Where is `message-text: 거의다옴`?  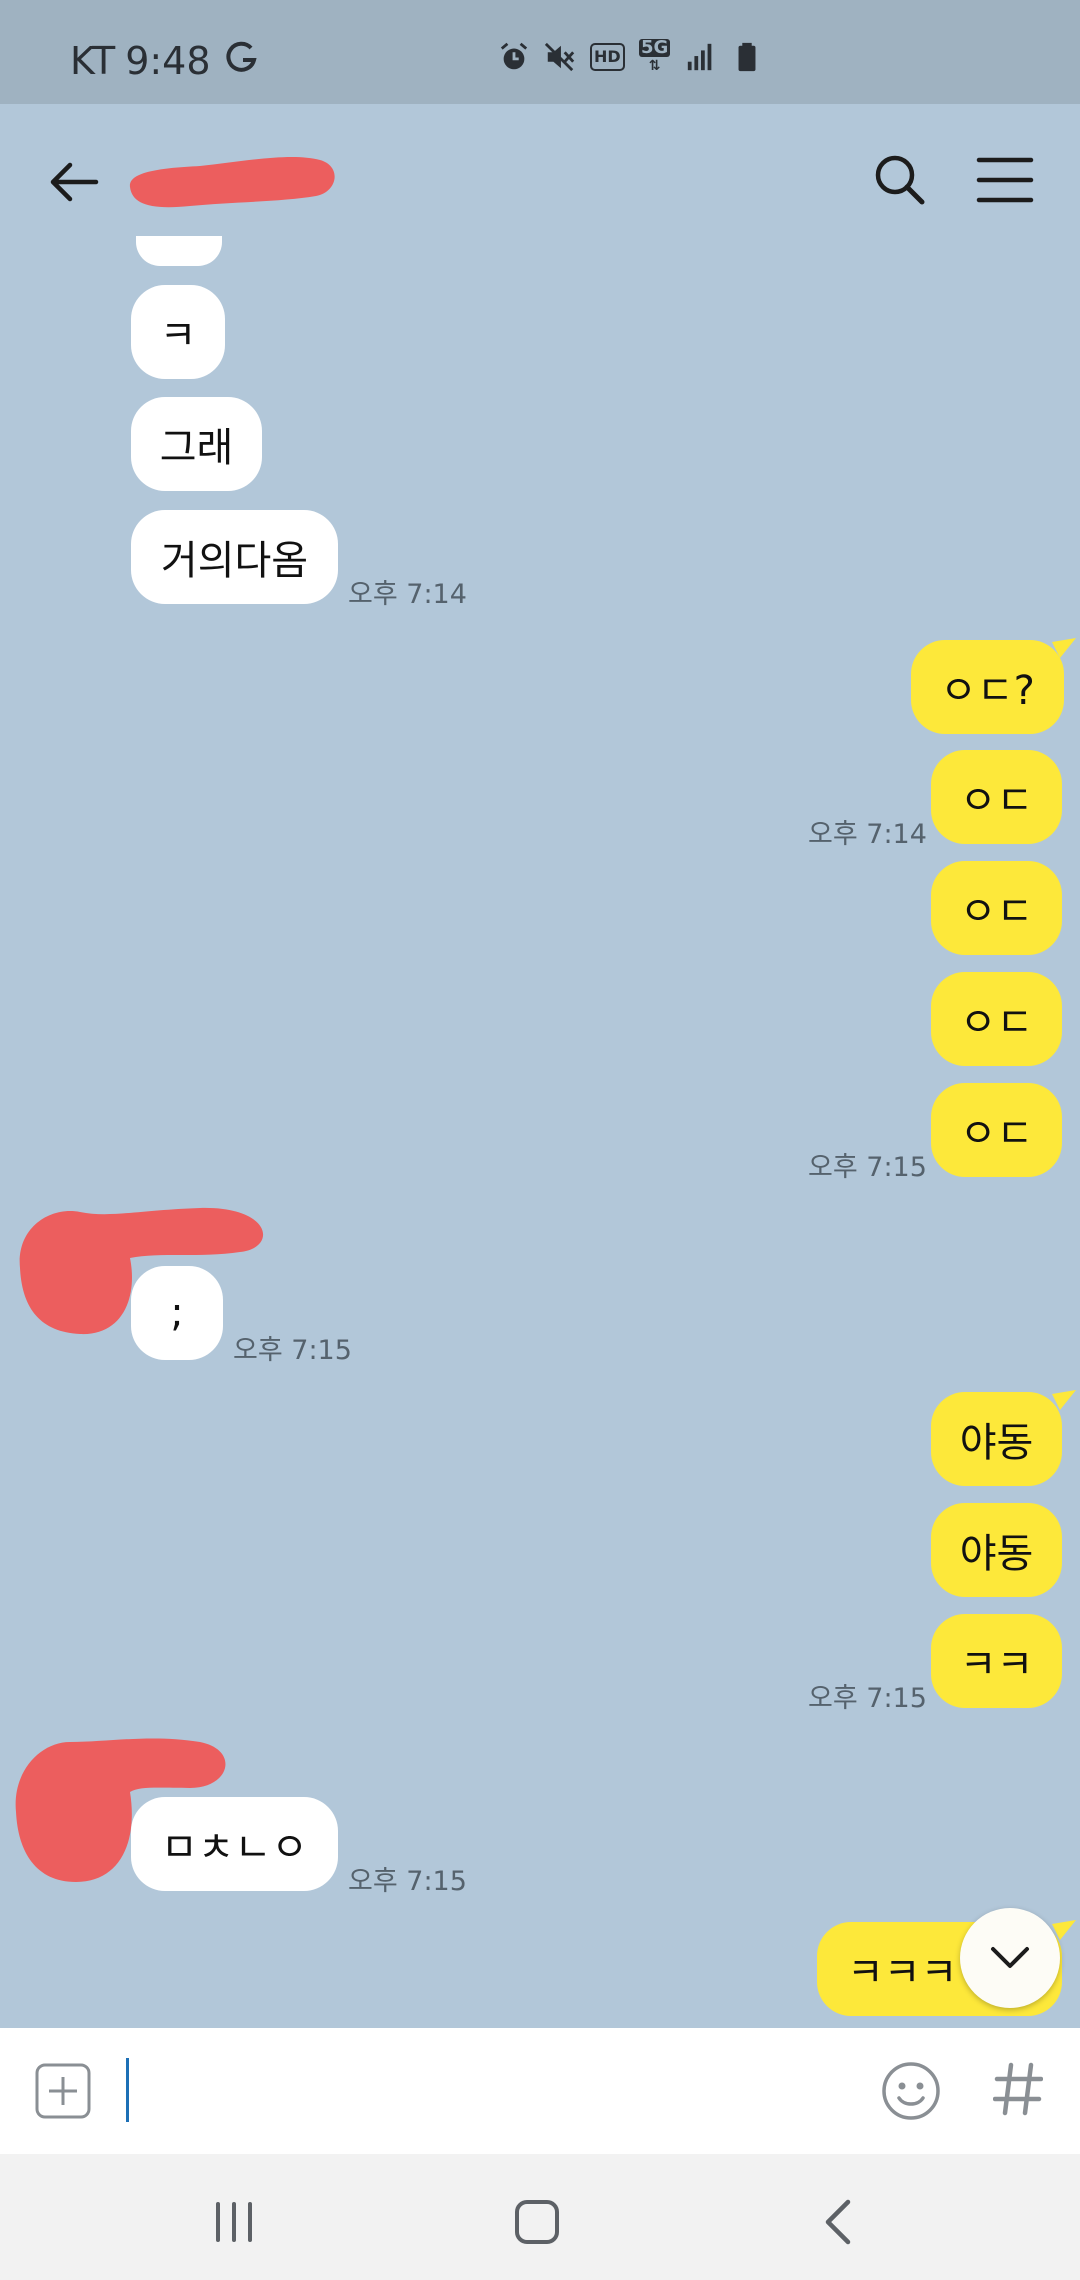
message-text: 거의다옴 is located at coordinates (234, 561).